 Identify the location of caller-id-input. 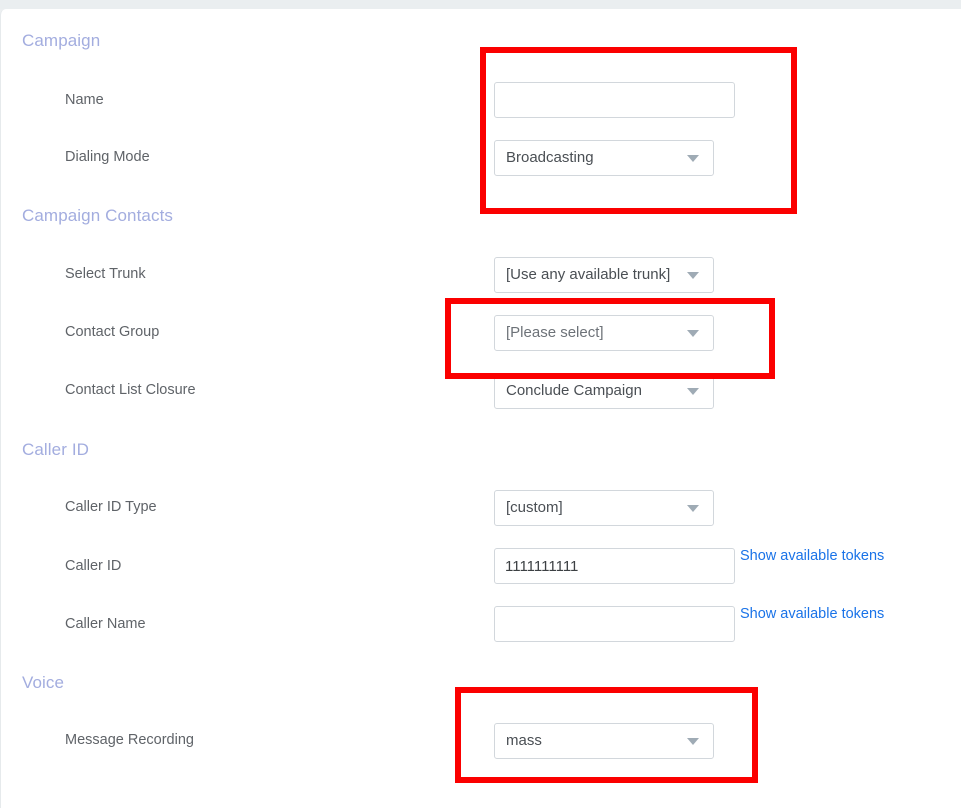
(614, 566).